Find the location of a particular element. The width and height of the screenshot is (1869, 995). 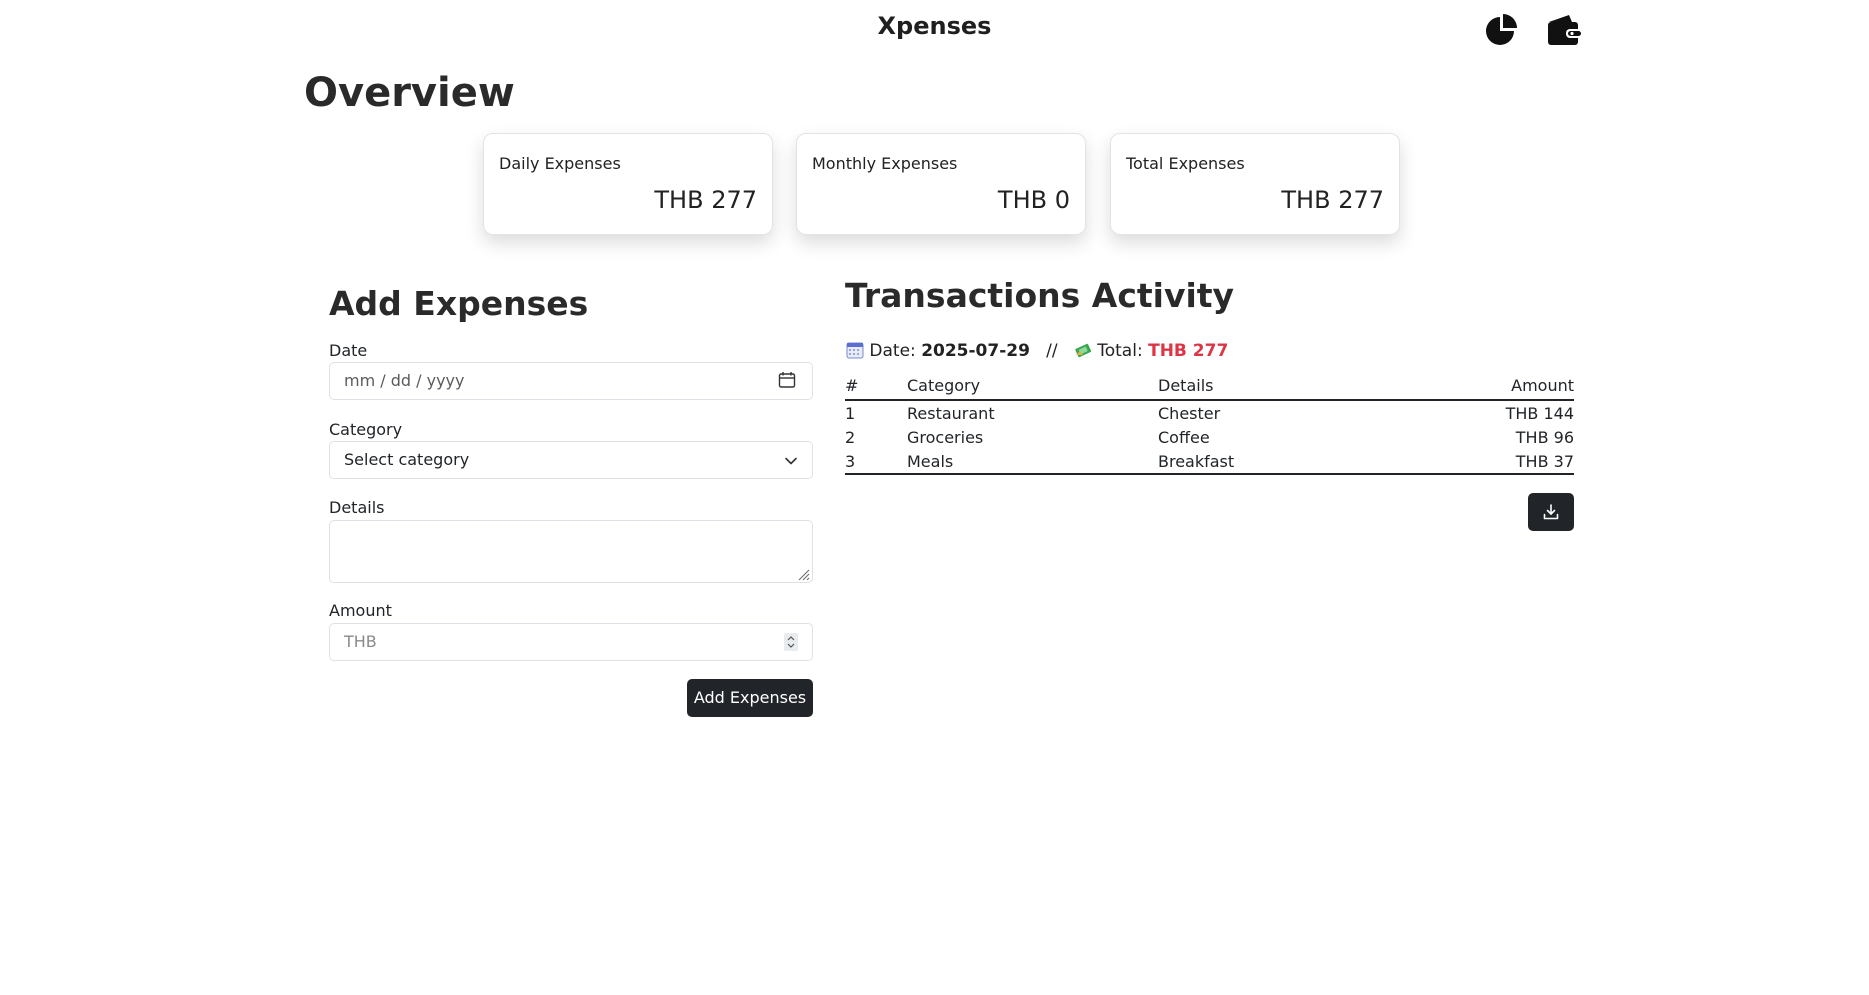

category-select: Select category is located at coordinates (571, 460).